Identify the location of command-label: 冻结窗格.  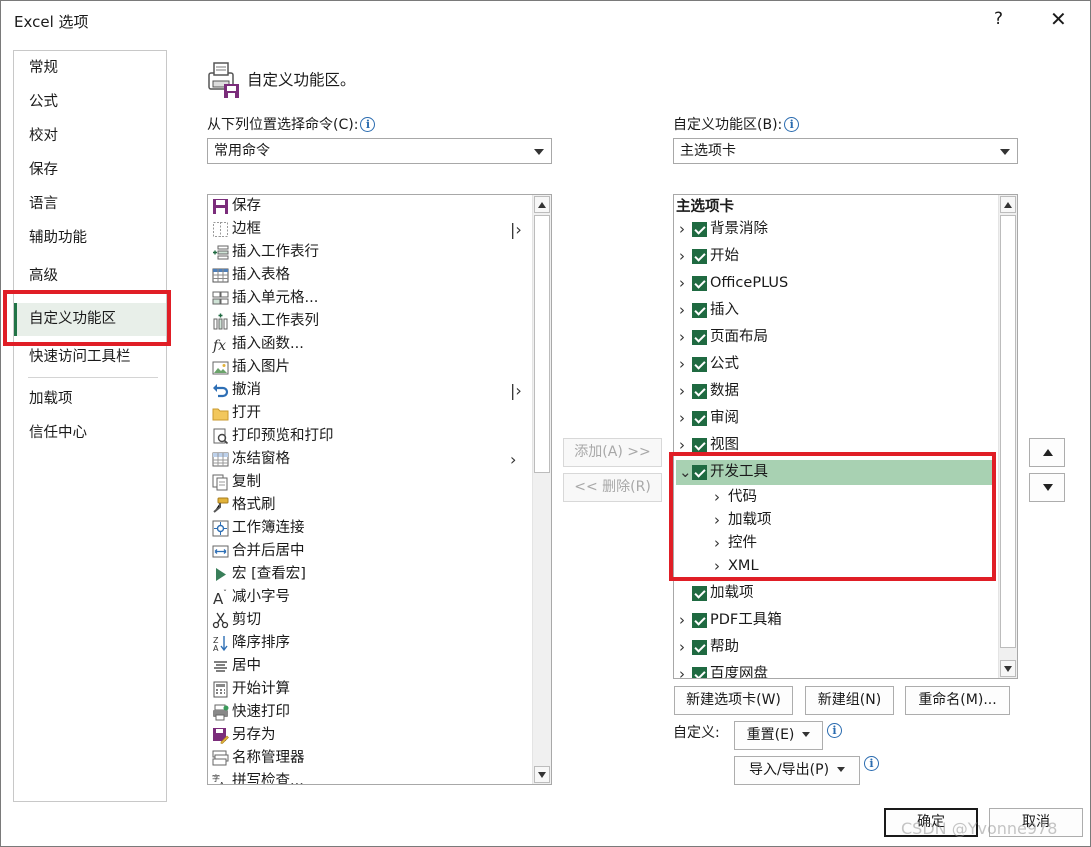
(261, 459).